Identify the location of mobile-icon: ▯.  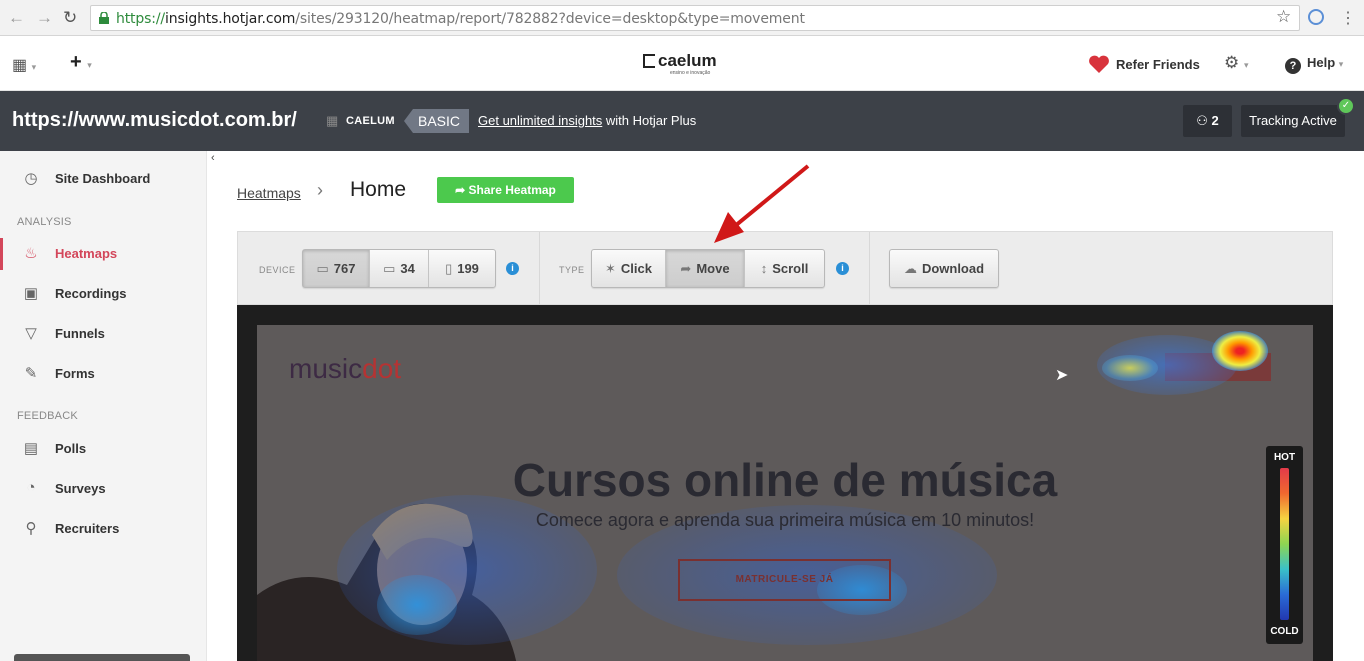
(449, 268).